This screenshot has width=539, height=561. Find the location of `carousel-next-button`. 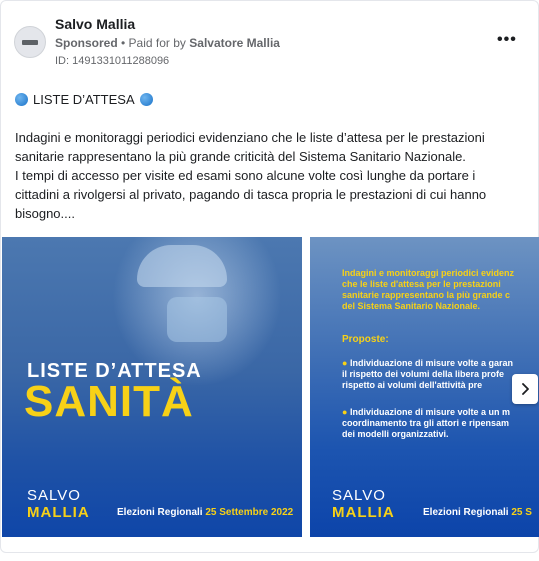

carousel-next-button is located at coordinates (525, 389).